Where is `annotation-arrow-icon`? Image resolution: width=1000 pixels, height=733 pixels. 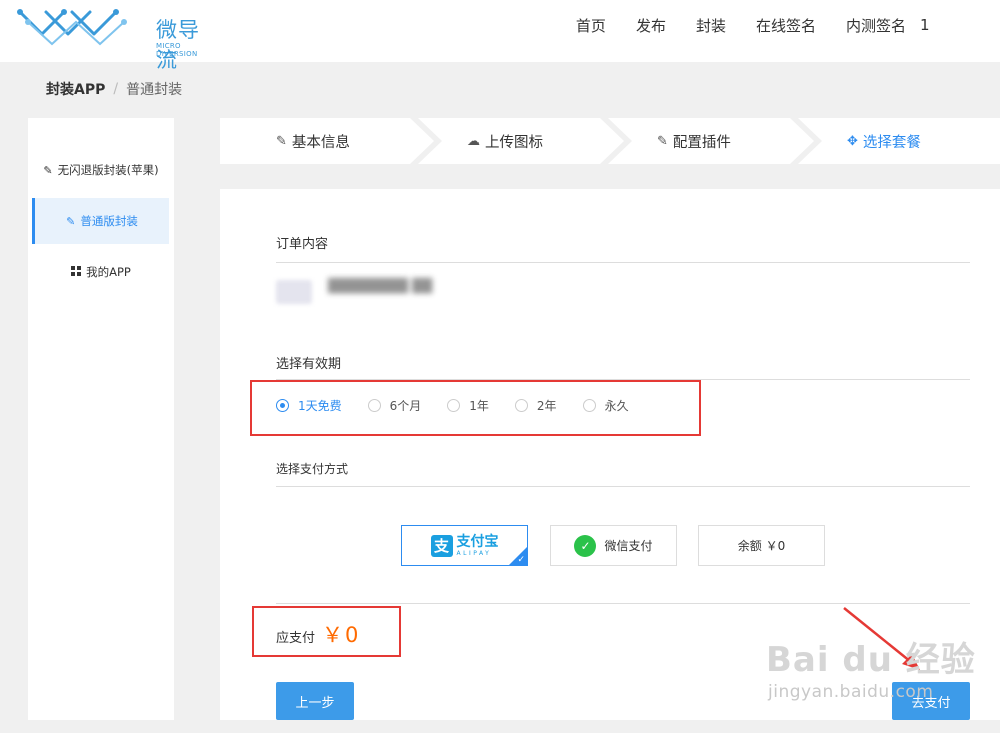 annotation-arrow-icon is located at coordinates (881, 638).